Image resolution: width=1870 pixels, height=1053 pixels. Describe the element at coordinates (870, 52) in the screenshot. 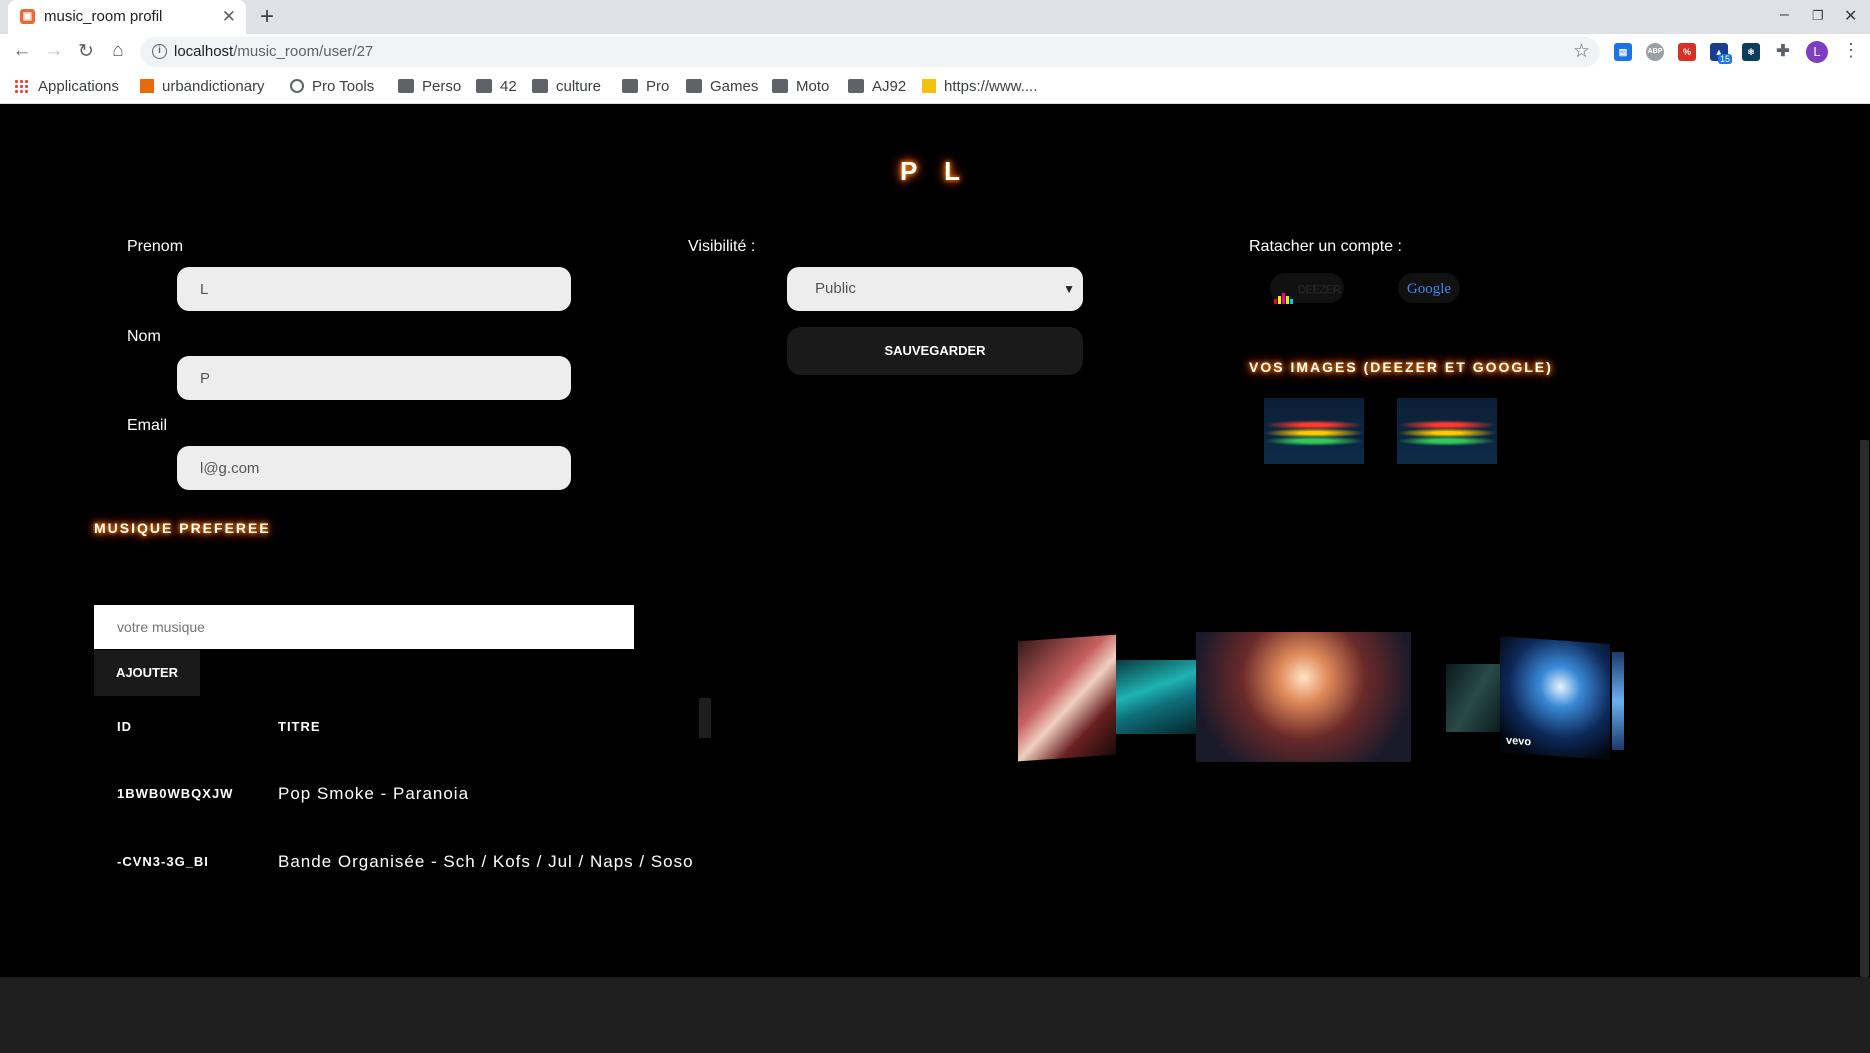

I see `address-bar: i localhost/music_room/user/27 ☆` at that location.